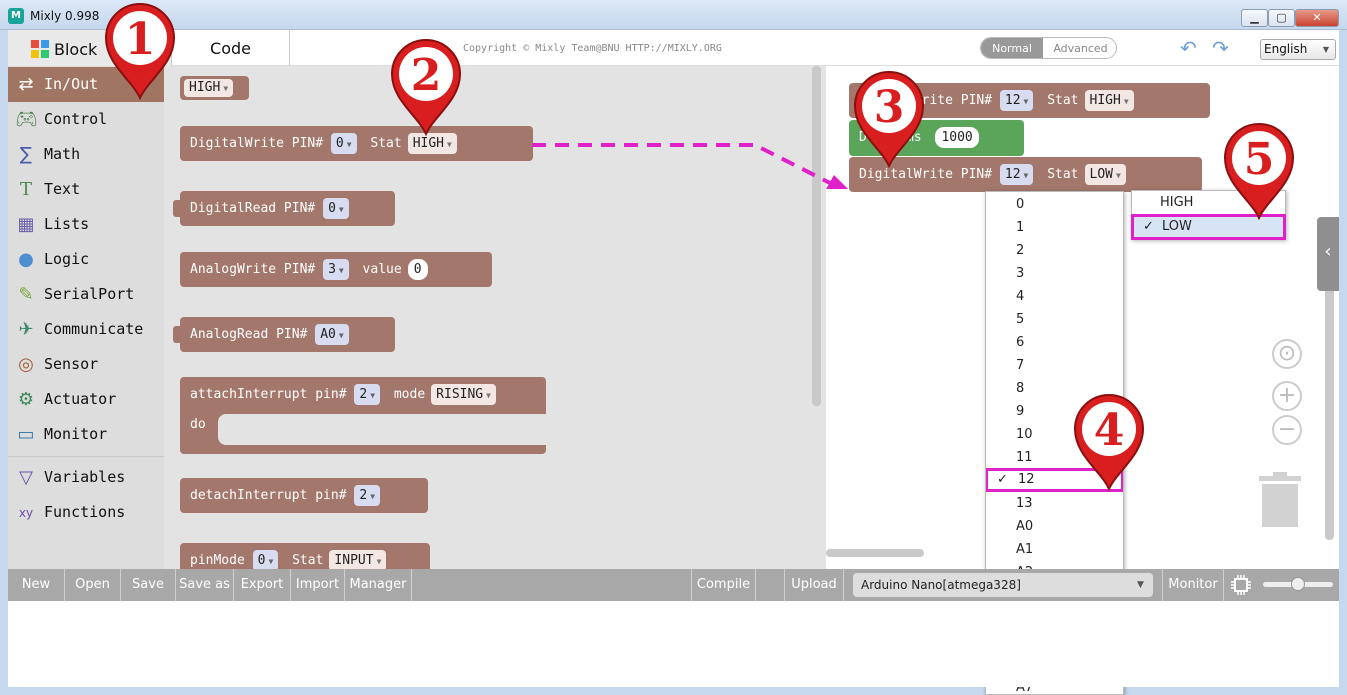  I want to click on category-lists: ▦ Lists, so click(86, 224).